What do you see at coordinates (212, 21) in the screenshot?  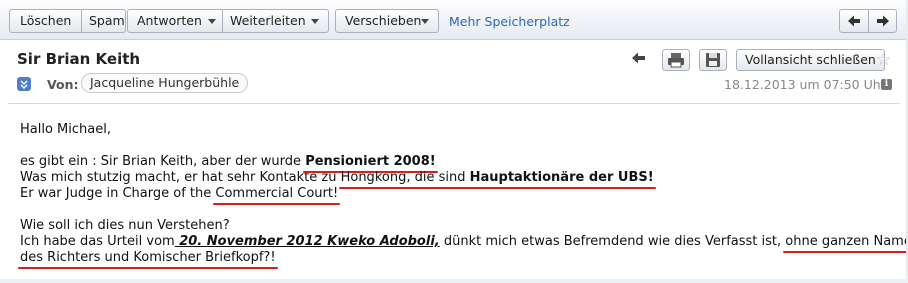 I see `reply-dropdown-icon` at bounding box center [212, 21].